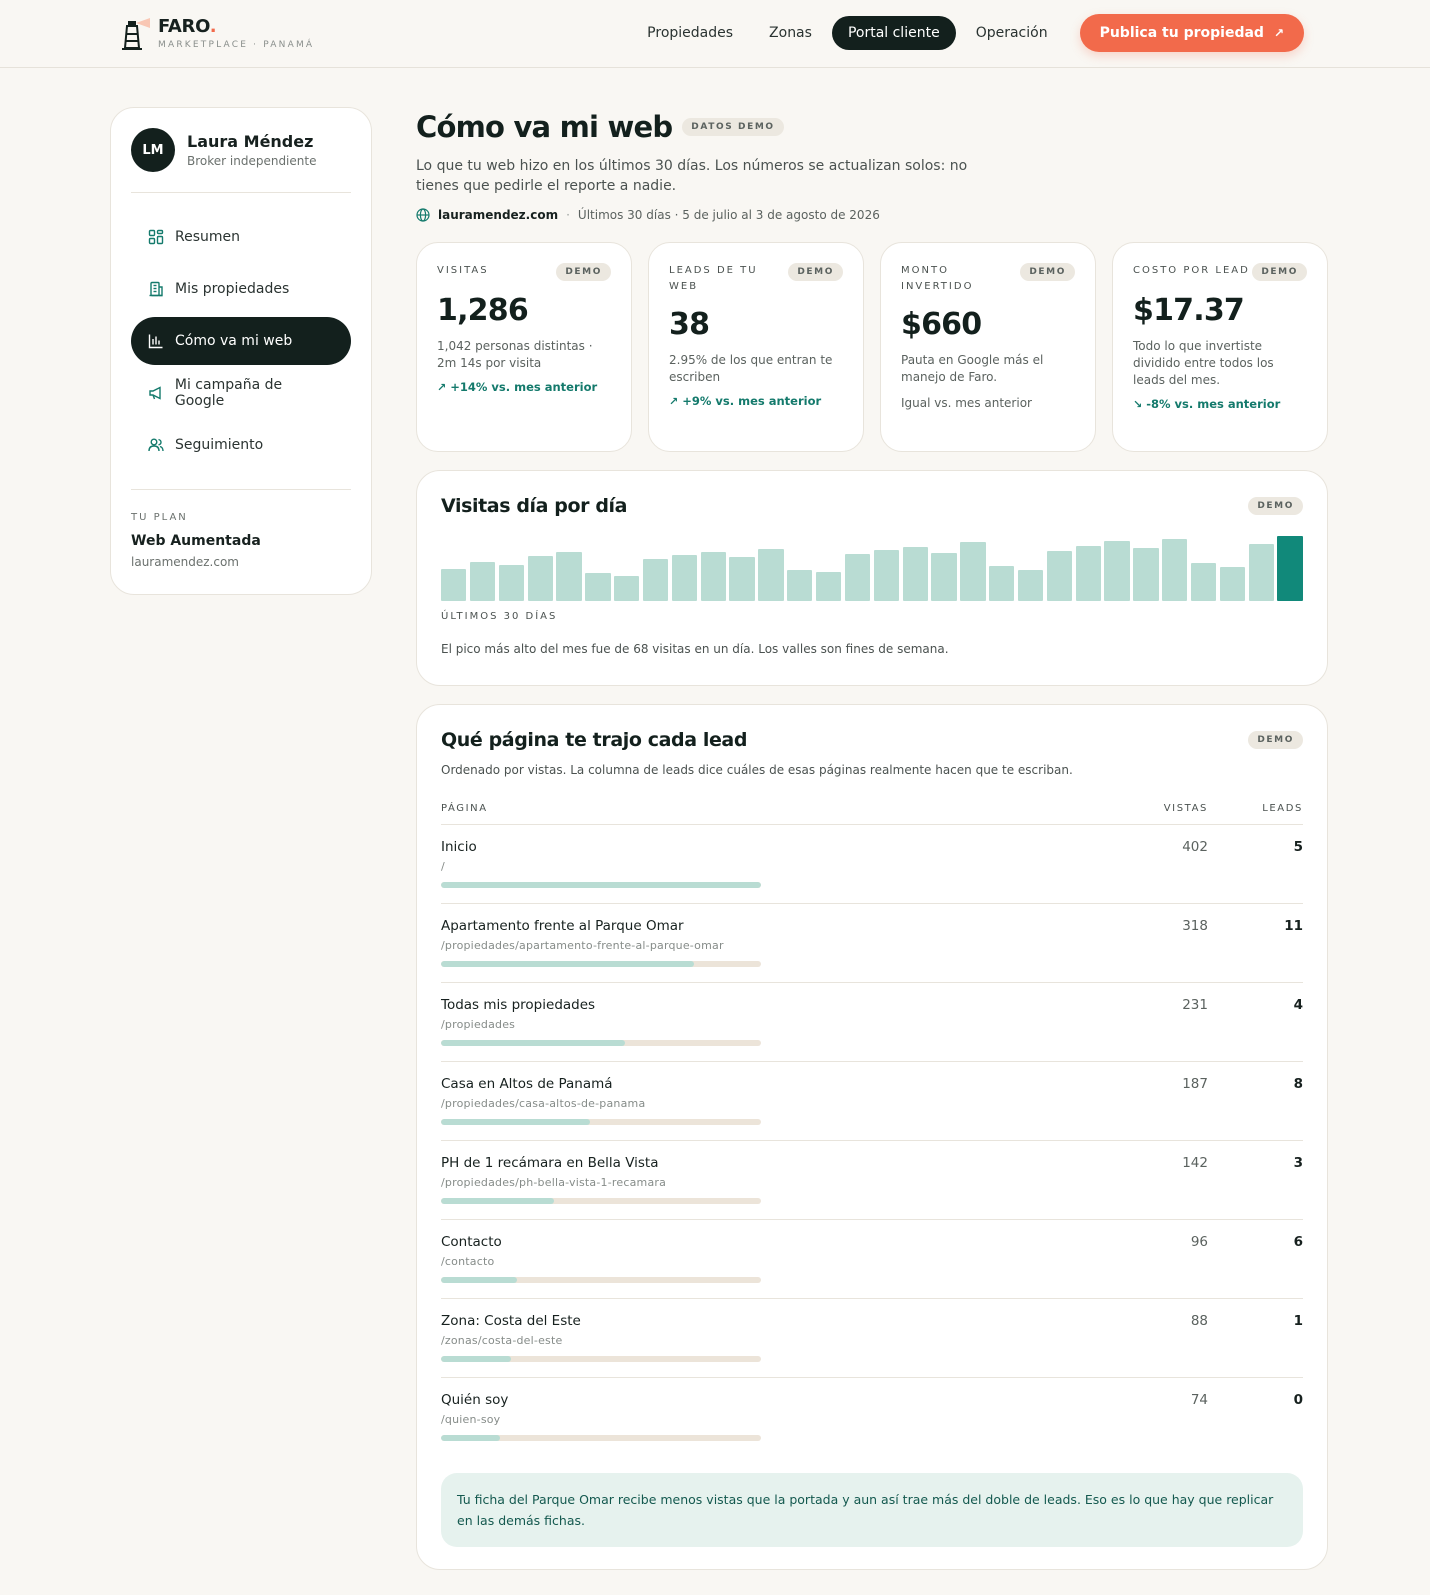  I want to click on column-header-page: PÁGINA, so click(464, 808).